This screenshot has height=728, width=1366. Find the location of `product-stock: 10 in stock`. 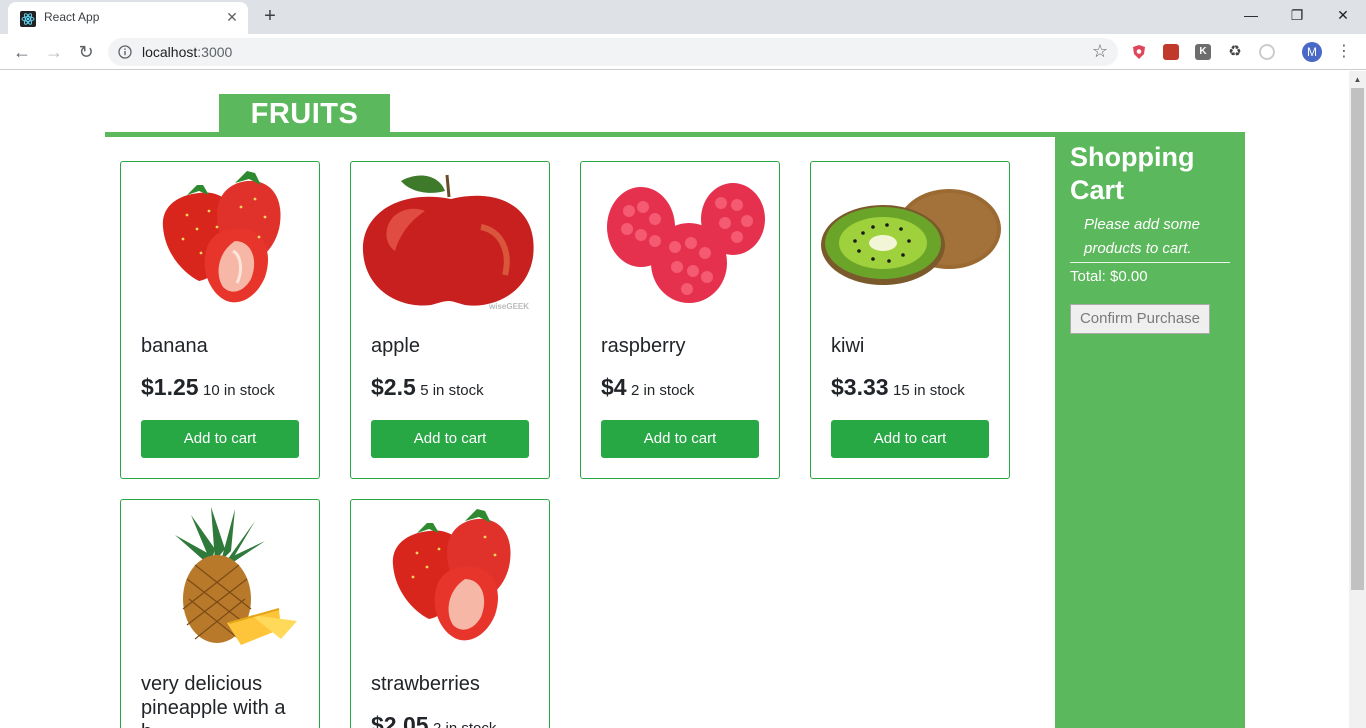

product-stock: 10 in stock is located at coordinates (239, 390).